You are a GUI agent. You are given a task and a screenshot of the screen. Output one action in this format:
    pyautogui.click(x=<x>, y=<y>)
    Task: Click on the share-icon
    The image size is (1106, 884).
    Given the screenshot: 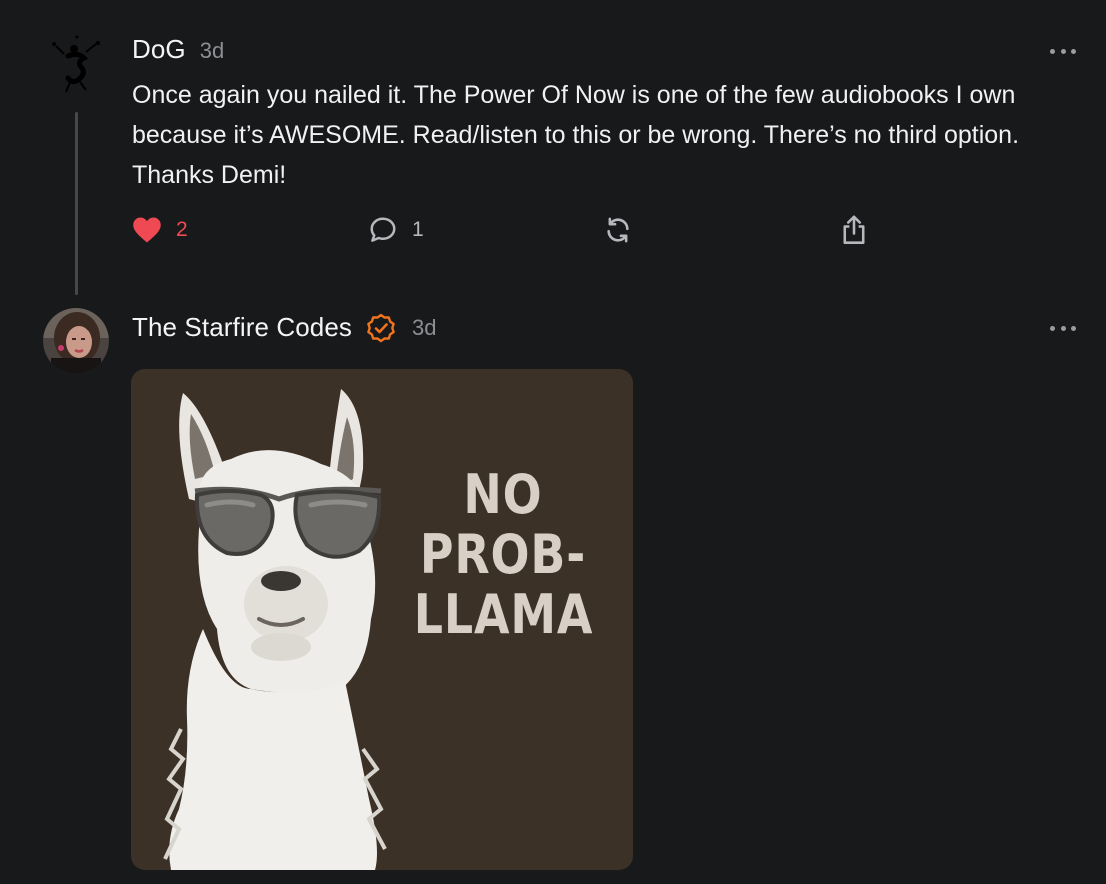 What is the action you would take?
    pyautogui.click(x=854, y=229)
    